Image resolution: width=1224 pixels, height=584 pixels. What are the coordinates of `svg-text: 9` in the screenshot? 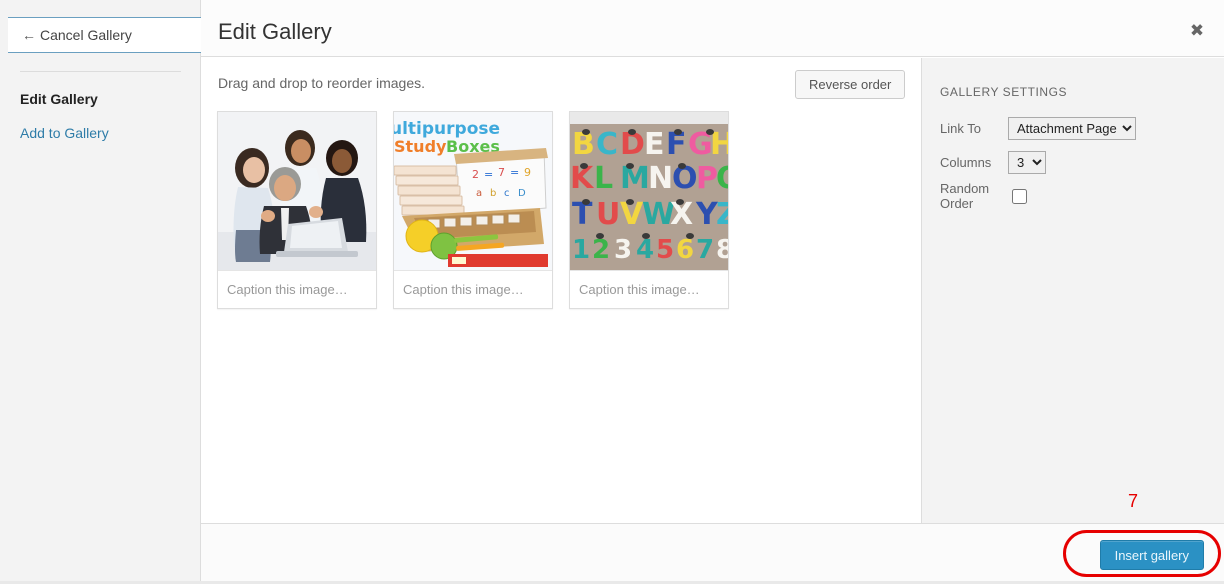 It's located at (527, 172).